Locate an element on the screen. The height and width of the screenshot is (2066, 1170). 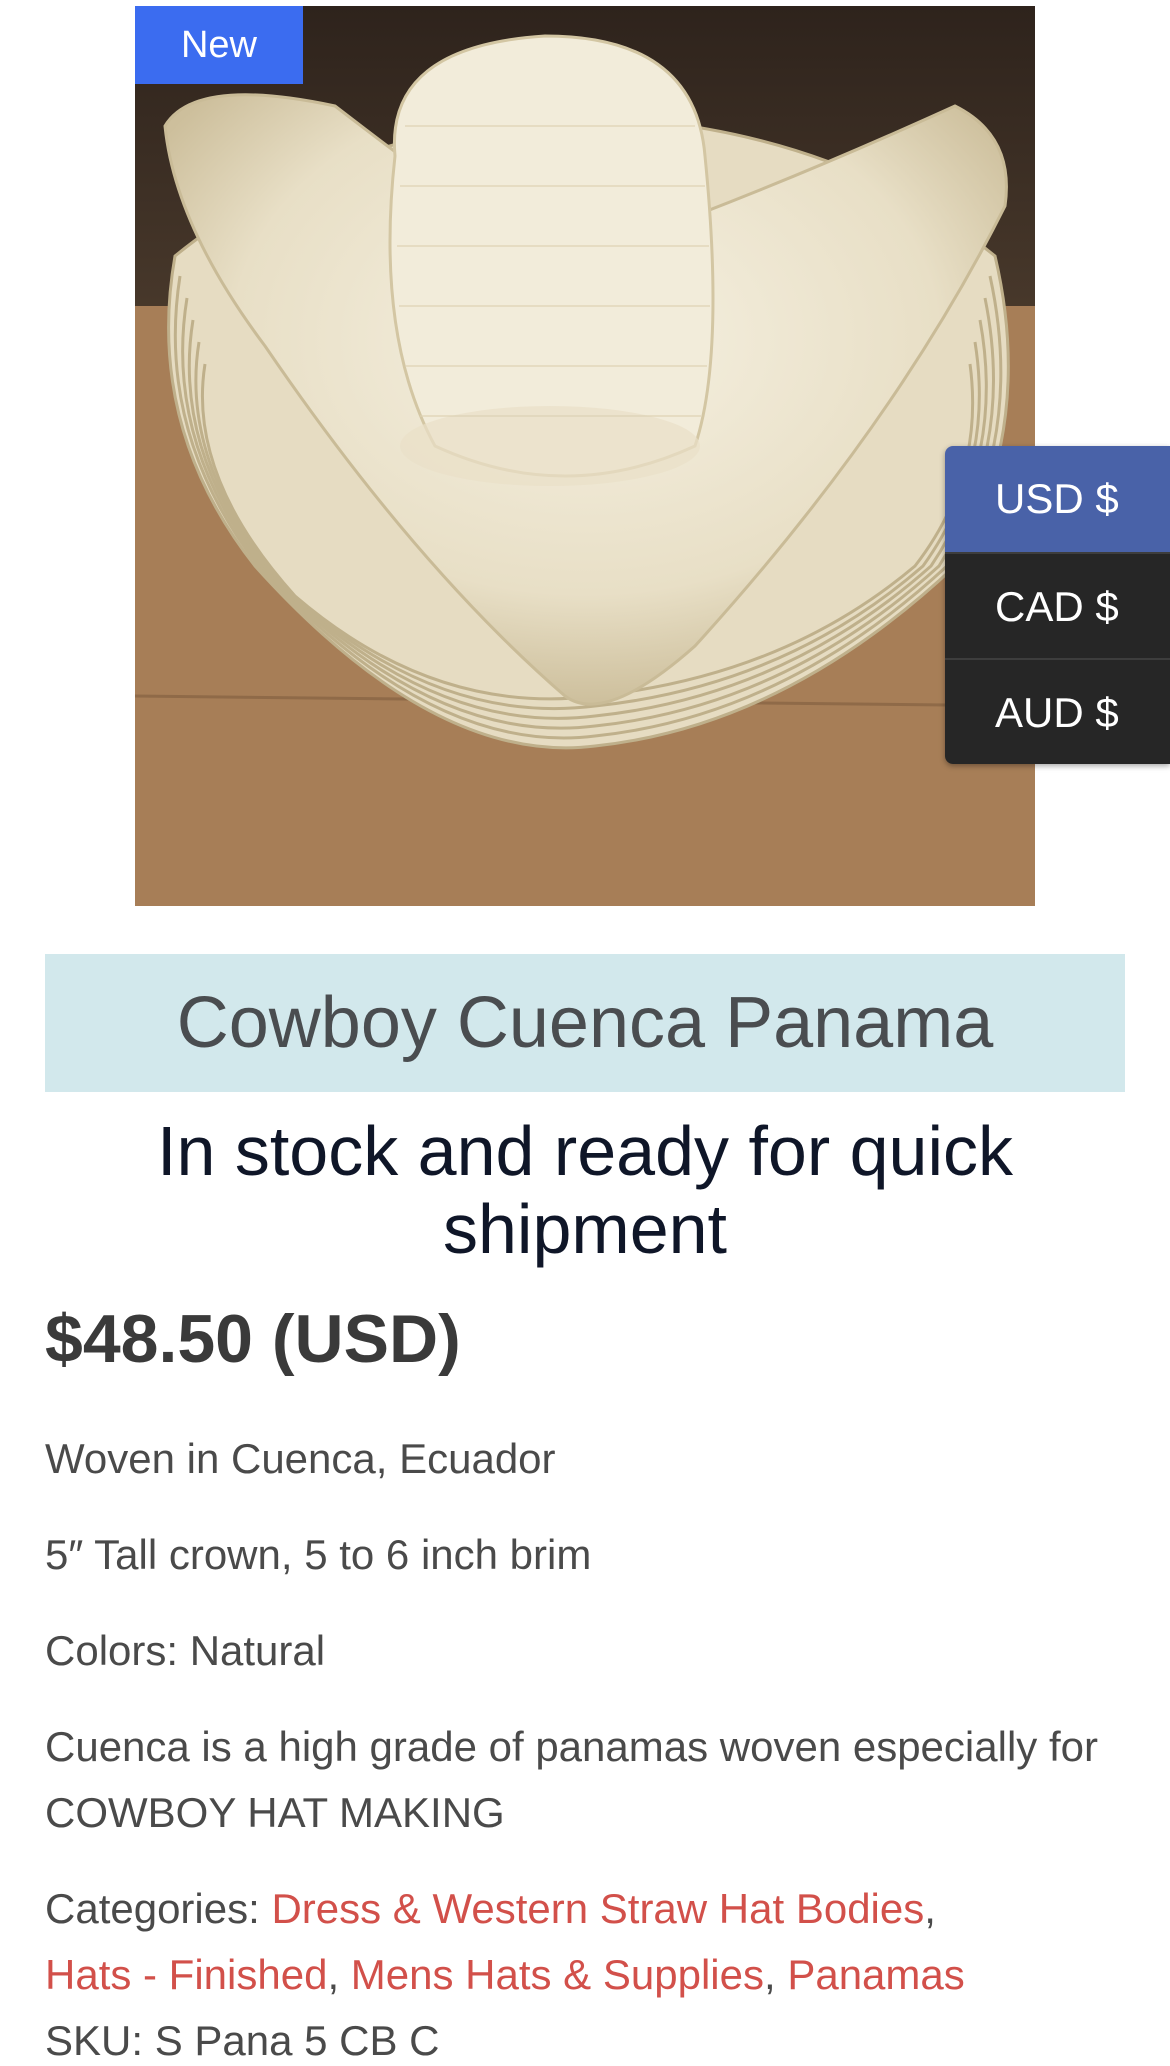
currency-option-cad: CAD $ is located at coordinates (1057, 605).